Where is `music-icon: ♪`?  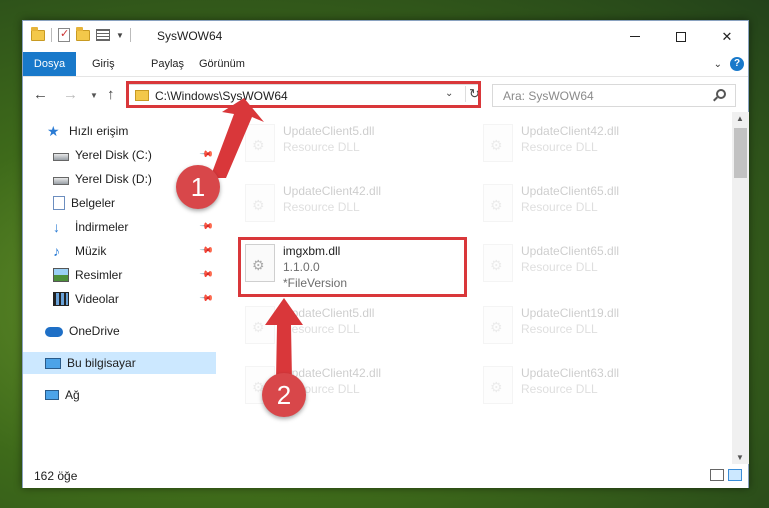 music-icon: ♪ is located at coordinates (56, 251).